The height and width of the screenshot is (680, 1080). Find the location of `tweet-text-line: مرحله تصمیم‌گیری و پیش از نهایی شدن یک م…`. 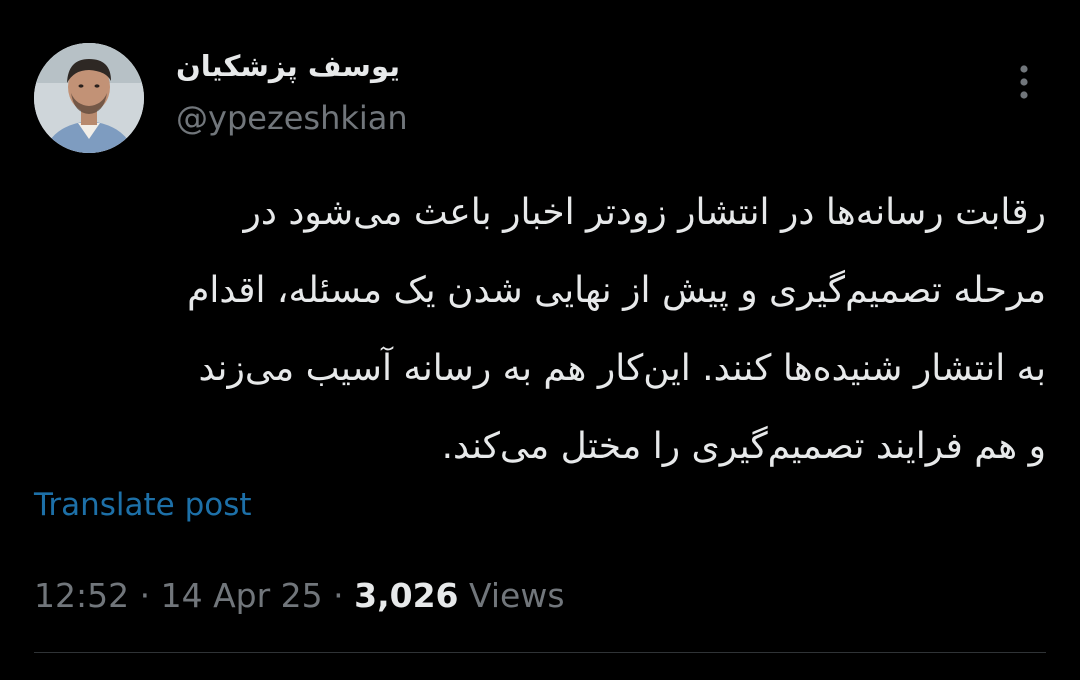

tweet-text-line: مرحله تصمیم‌گیری و پیش از نهایی شدن یک م… is located at coordinates (616, 290).